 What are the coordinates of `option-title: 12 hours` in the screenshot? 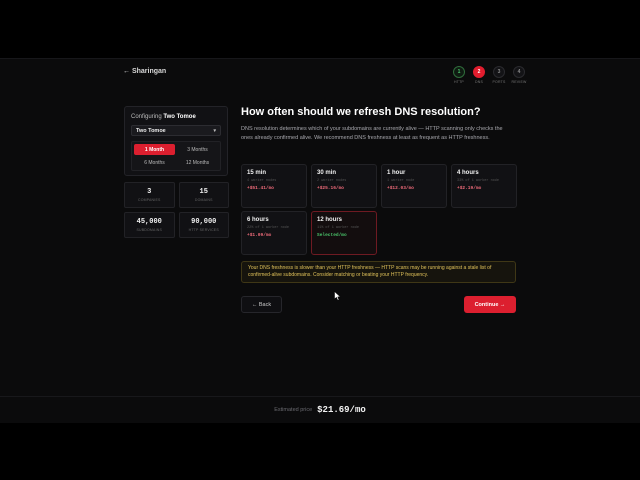 It's located at (330, 220).